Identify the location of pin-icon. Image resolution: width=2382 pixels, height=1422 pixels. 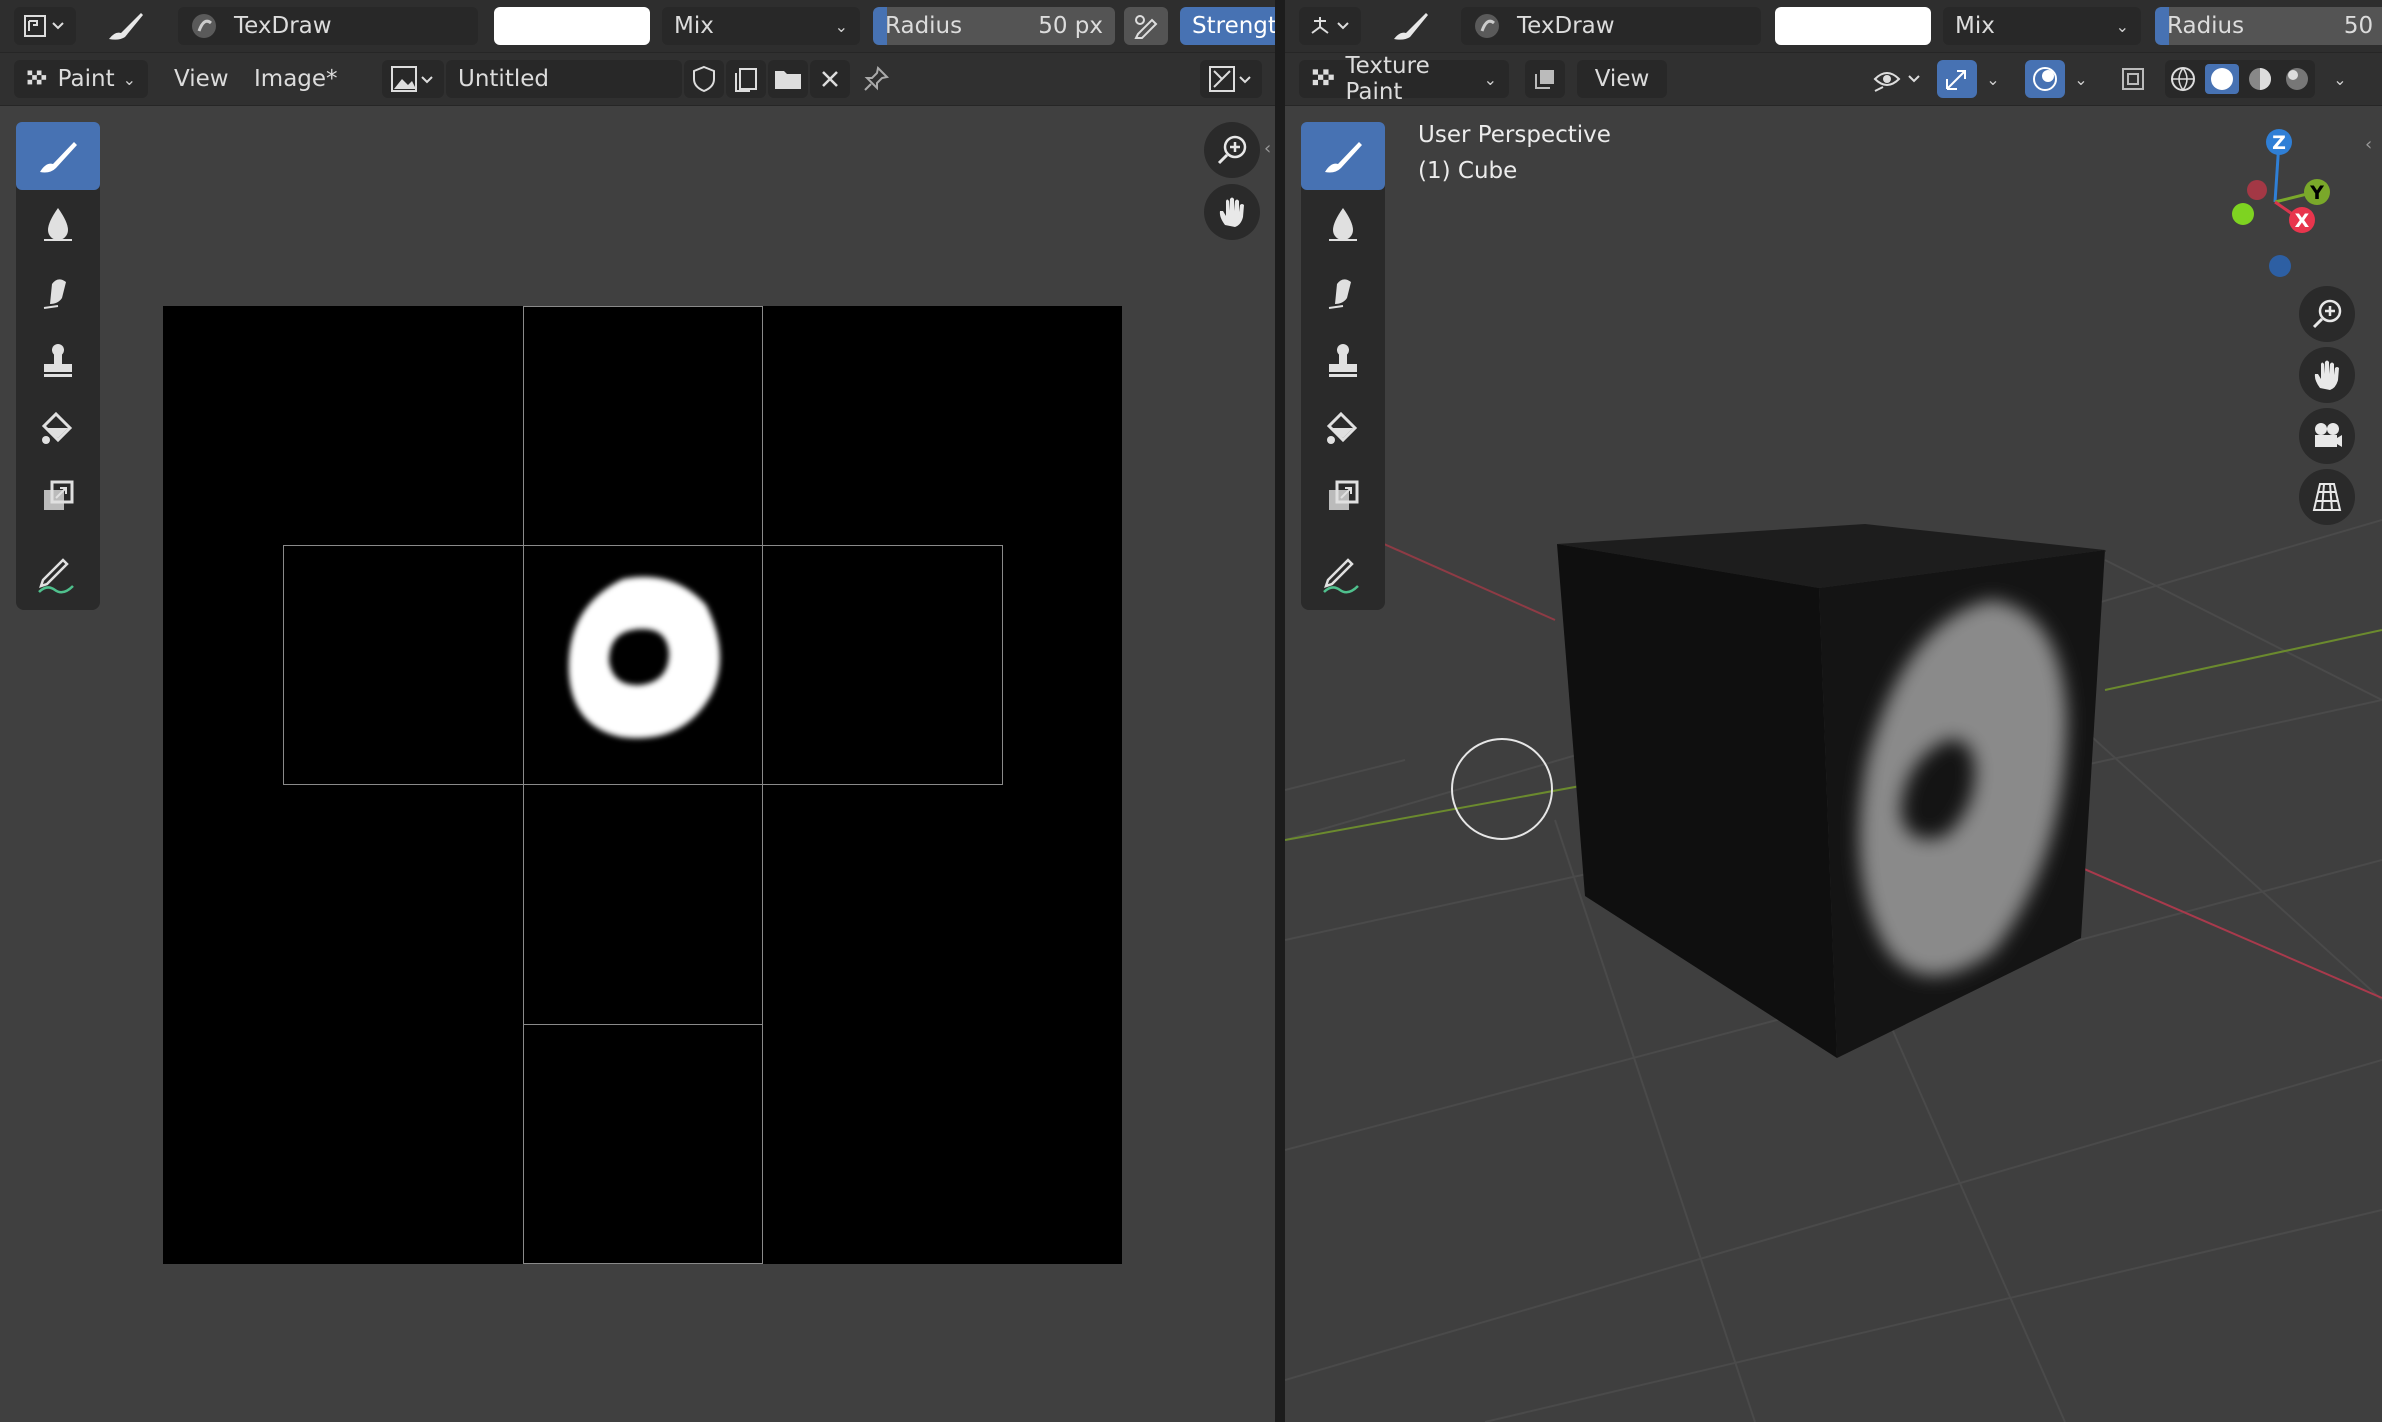
(877, 78).